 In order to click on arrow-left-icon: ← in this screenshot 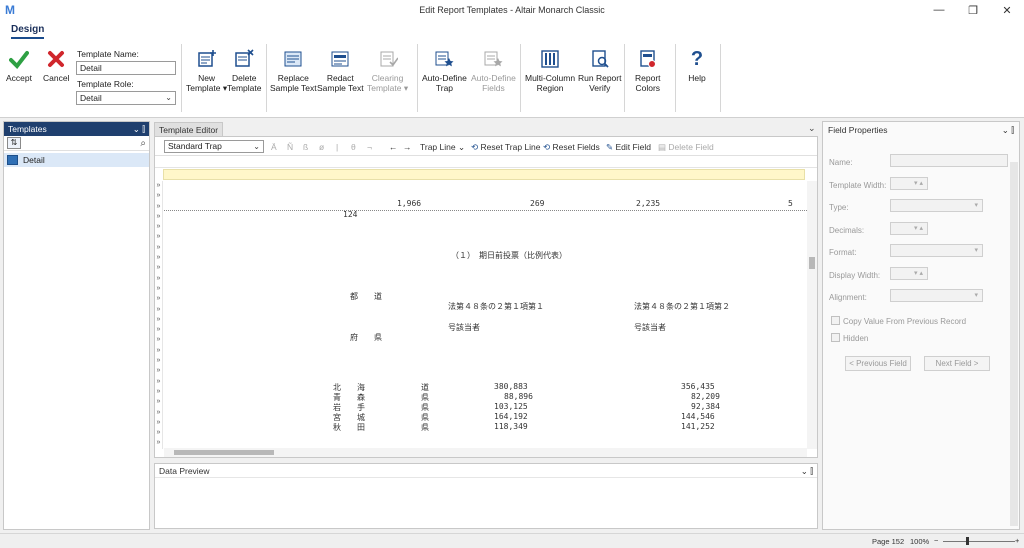, I will do `click(393, 147)`.